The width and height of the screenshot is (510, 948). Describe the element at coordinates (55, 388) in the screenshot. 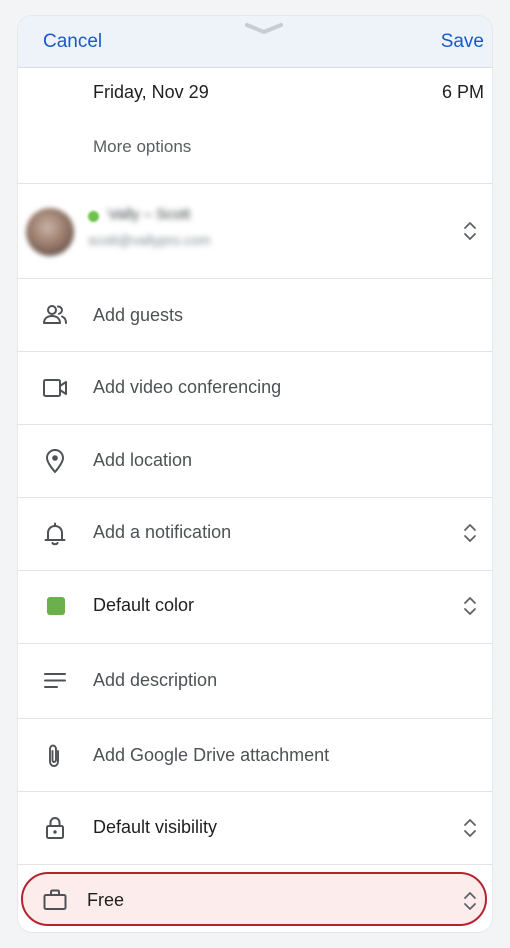

I see `video-icon` at that location.